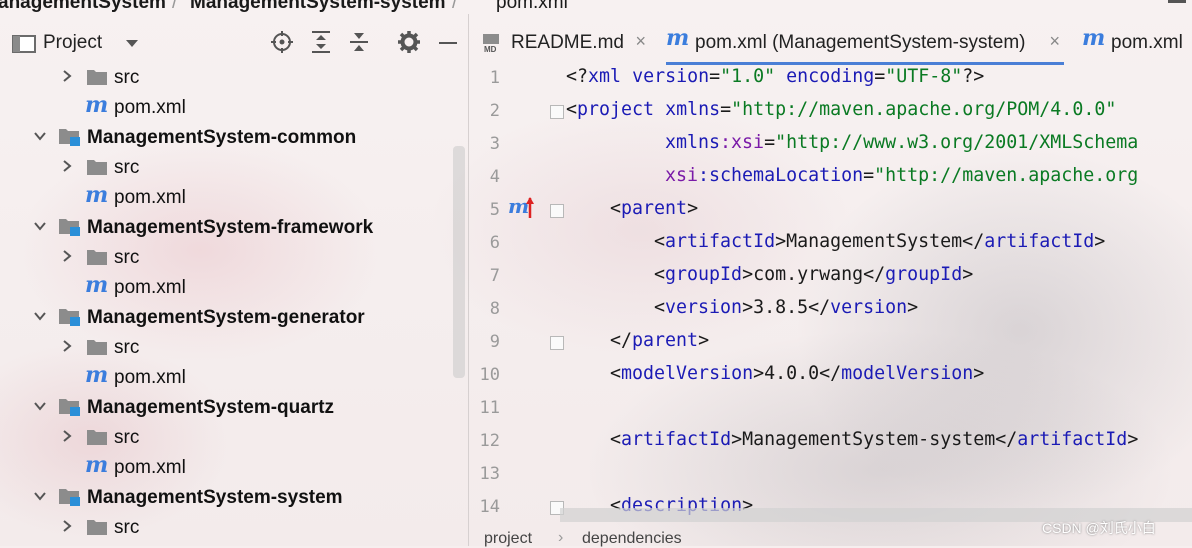 The image size is (1192, 548). I want to click on breadcrumb-file: pom.xml, so click(532, 7).